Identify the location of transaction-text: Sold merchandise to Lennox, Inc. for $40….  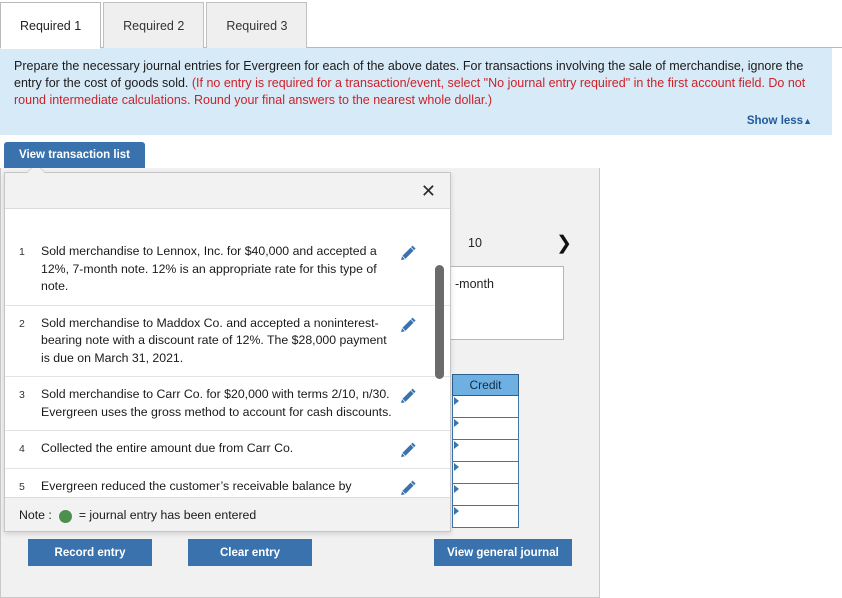
(209, 268).